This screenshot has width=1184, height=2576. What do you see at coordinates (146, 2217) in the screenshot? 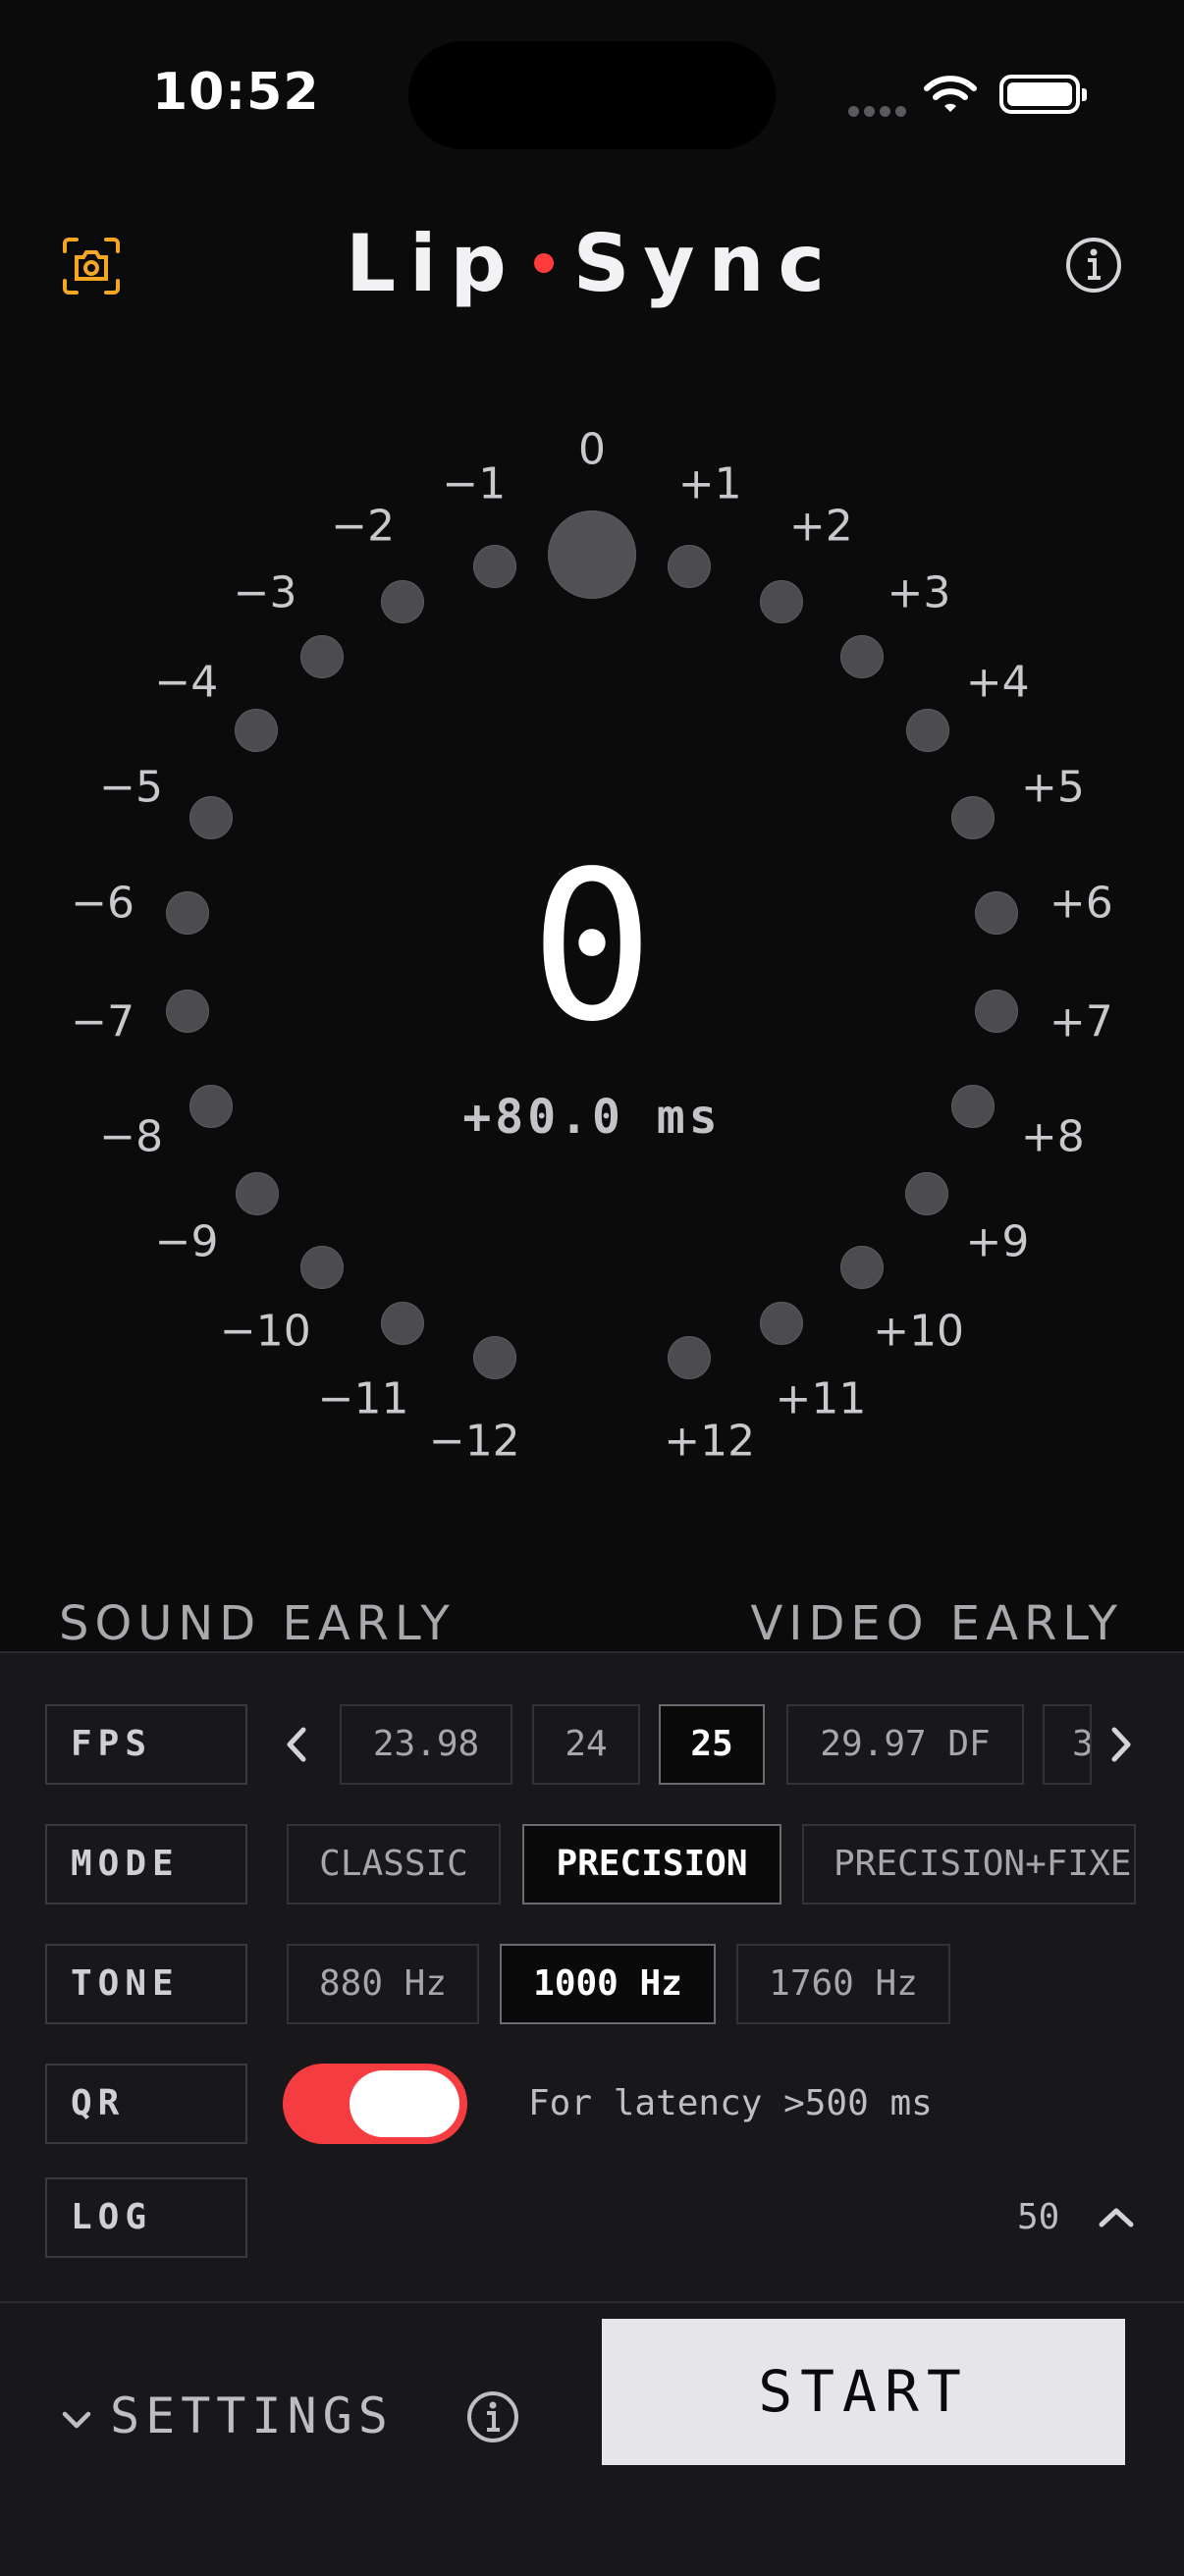
I see `log-label: LOG` at bounding box center [146, 2217].